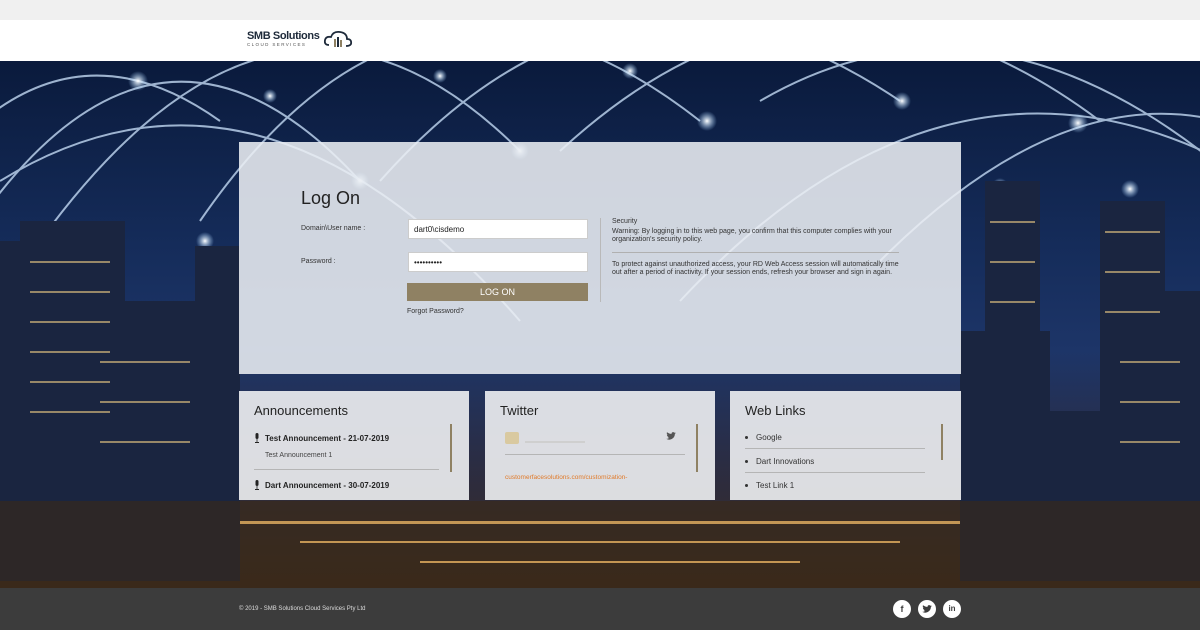  Describe the element at coordinates (902, 609) in the screenshot. I see `facebook-icon: f` at that location.